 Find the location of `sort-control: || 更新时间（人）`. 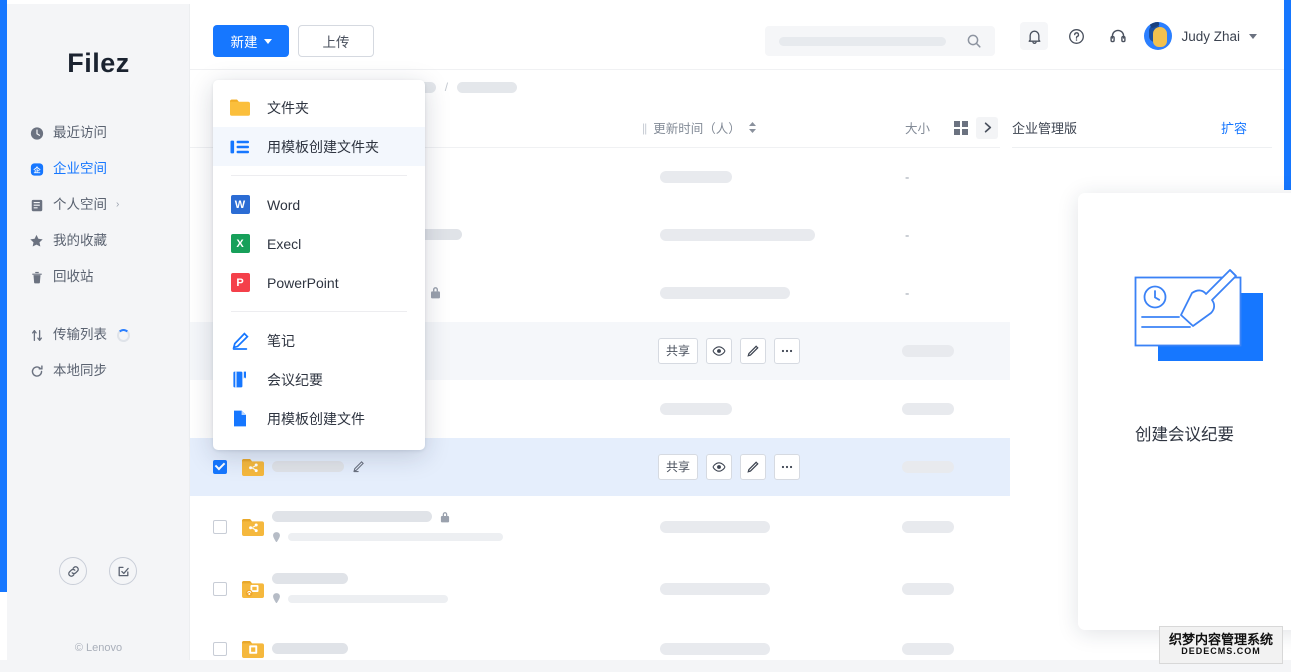

sort-control: || 更新时间（人） is located at coordinates (699, 127).